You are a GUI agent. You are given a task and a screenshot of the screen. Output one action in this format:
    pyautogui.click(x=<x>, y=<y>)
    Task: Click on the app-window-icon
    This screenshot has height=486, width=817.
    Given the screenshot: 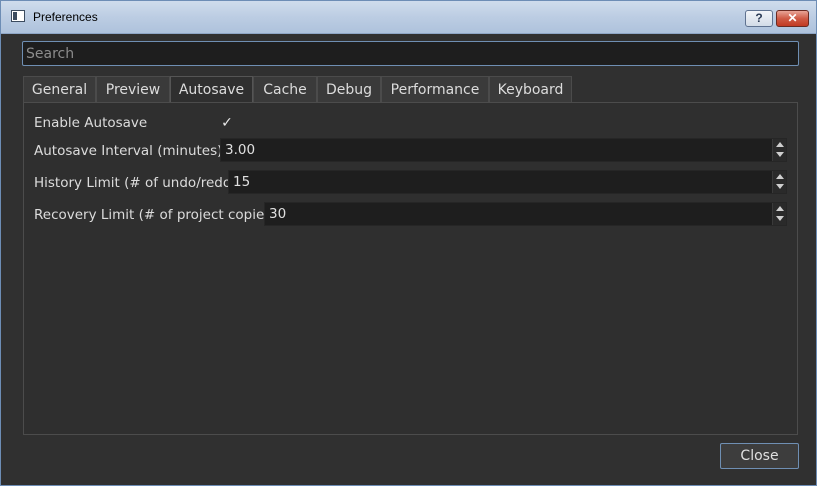 What is the action you would take?
    pyautogui.click(x=18, y=16)
    